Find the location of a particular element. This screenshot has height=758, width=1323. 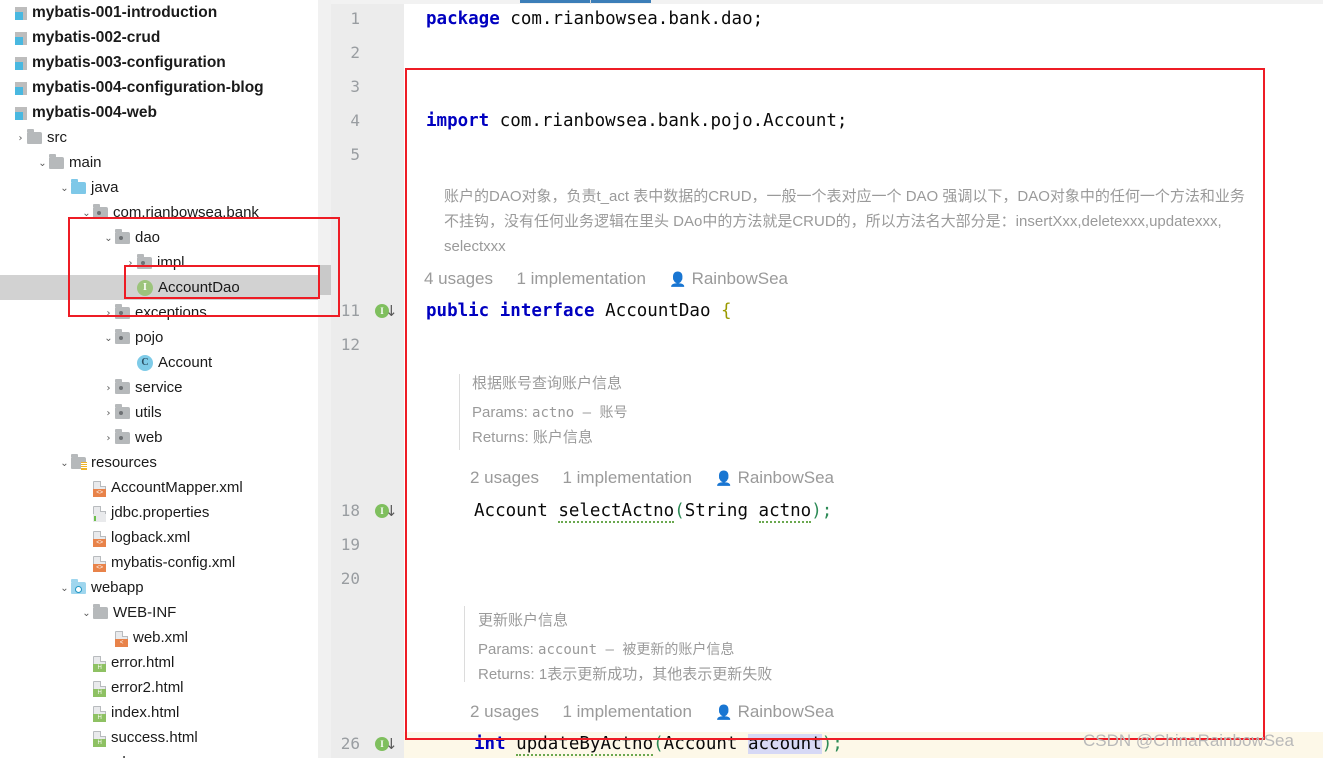

line-number-12: 12 is located at coordinates (350, 344).